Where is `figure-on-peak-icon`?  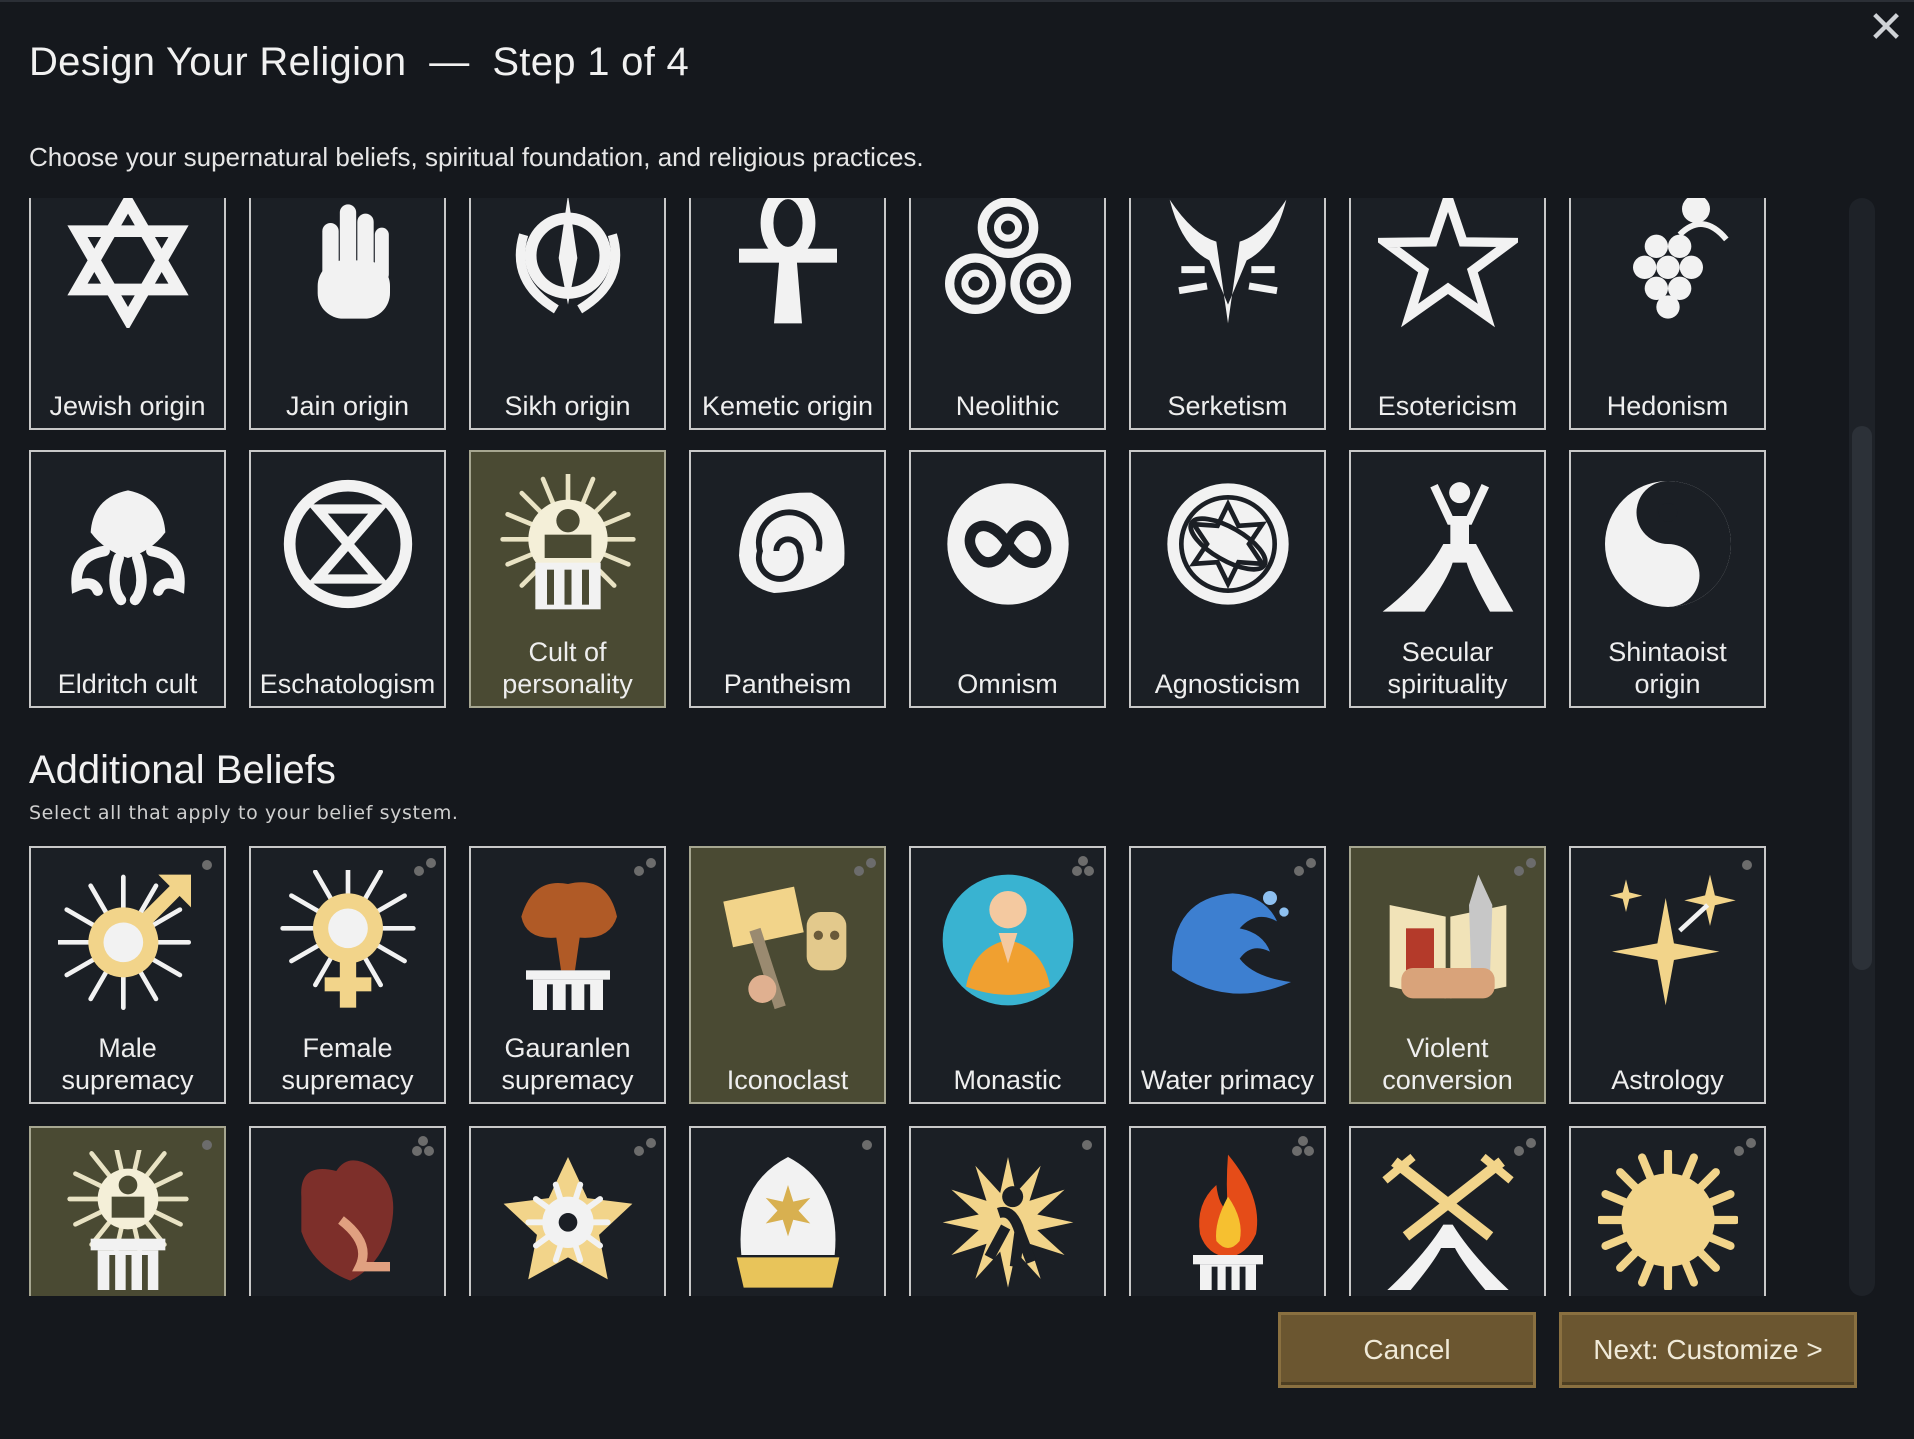 figure-on-peak-icon is located at coordinates (1448, 544).